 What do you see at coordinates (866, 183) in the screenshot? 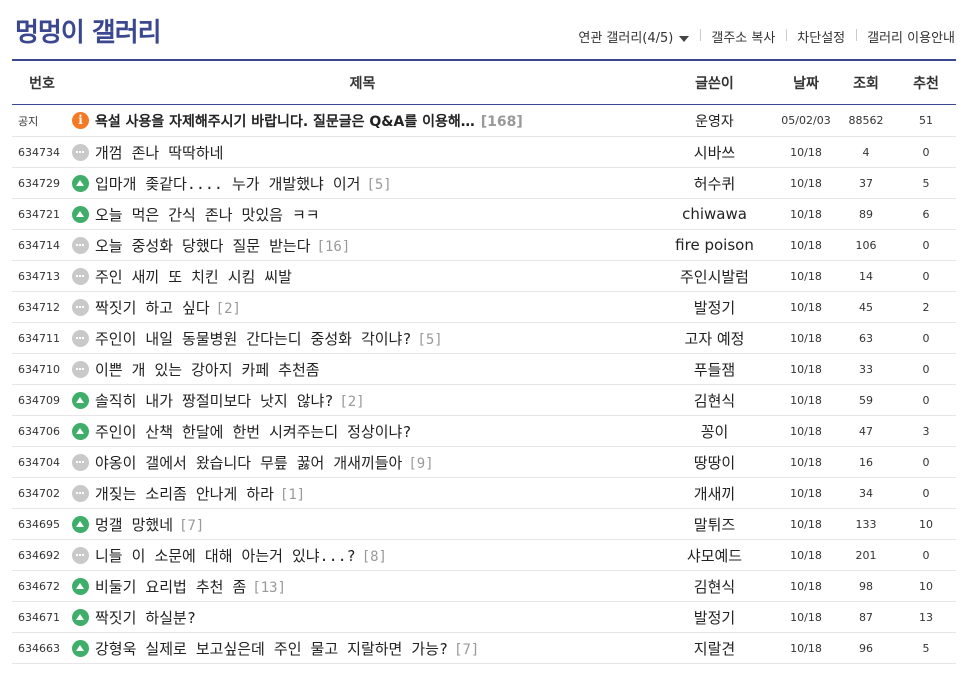
I see `post-views: 37` at bounding box center [866, 183].